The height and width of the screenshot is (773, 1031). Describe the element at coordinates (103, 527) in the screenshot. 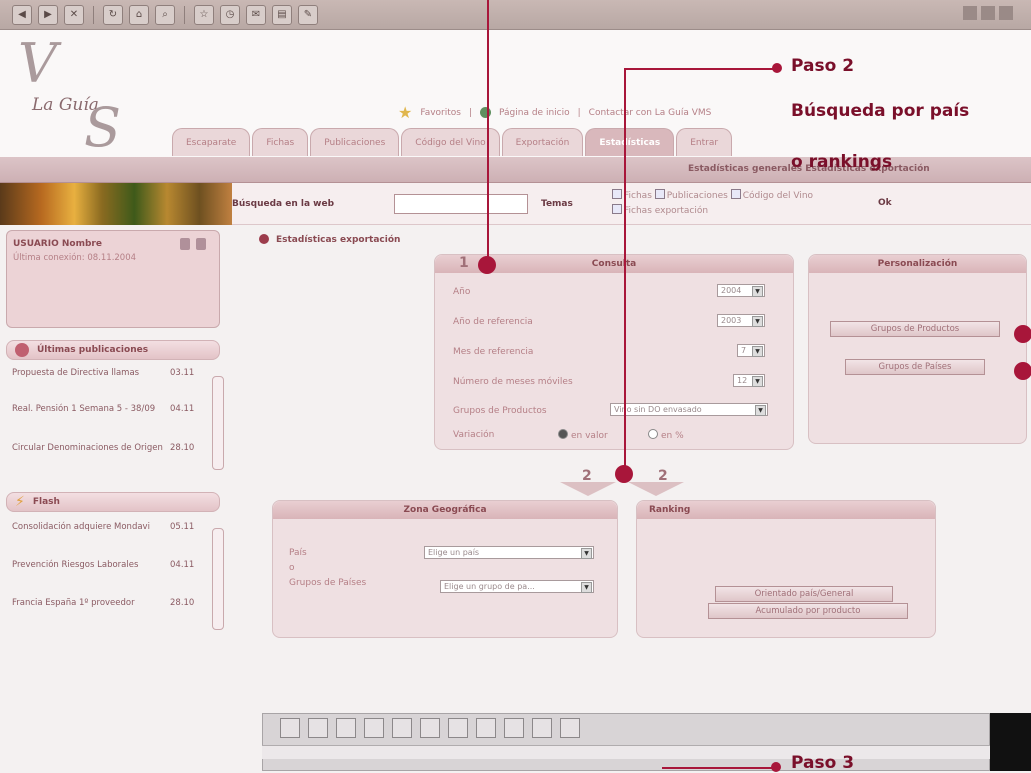

I see `list-item: Consolidación adquiere Mondavi 05.11` at that location.